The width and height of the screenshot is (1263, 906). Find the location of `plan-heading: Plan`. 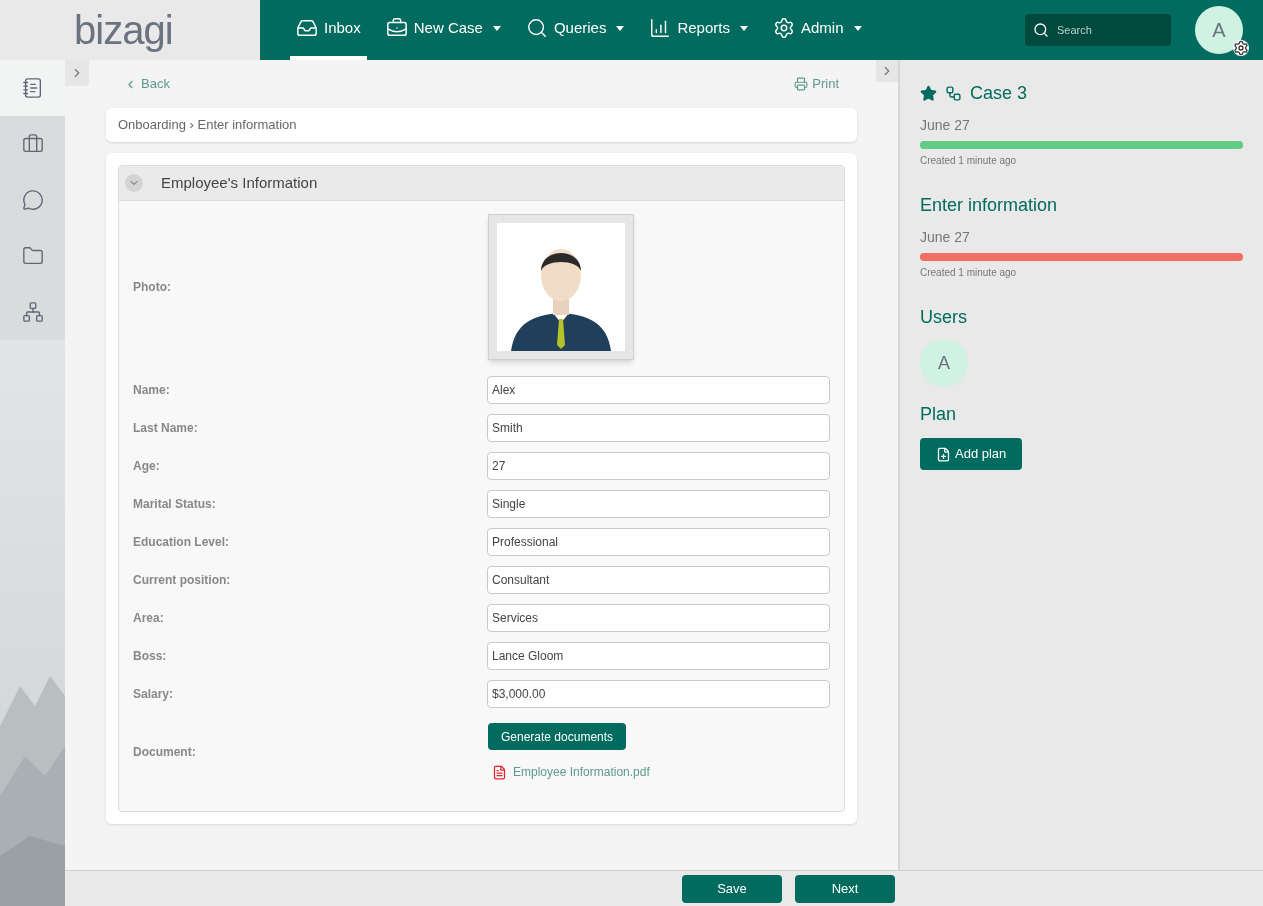

plan-heading: Plan is located at coordinates (939, 414).